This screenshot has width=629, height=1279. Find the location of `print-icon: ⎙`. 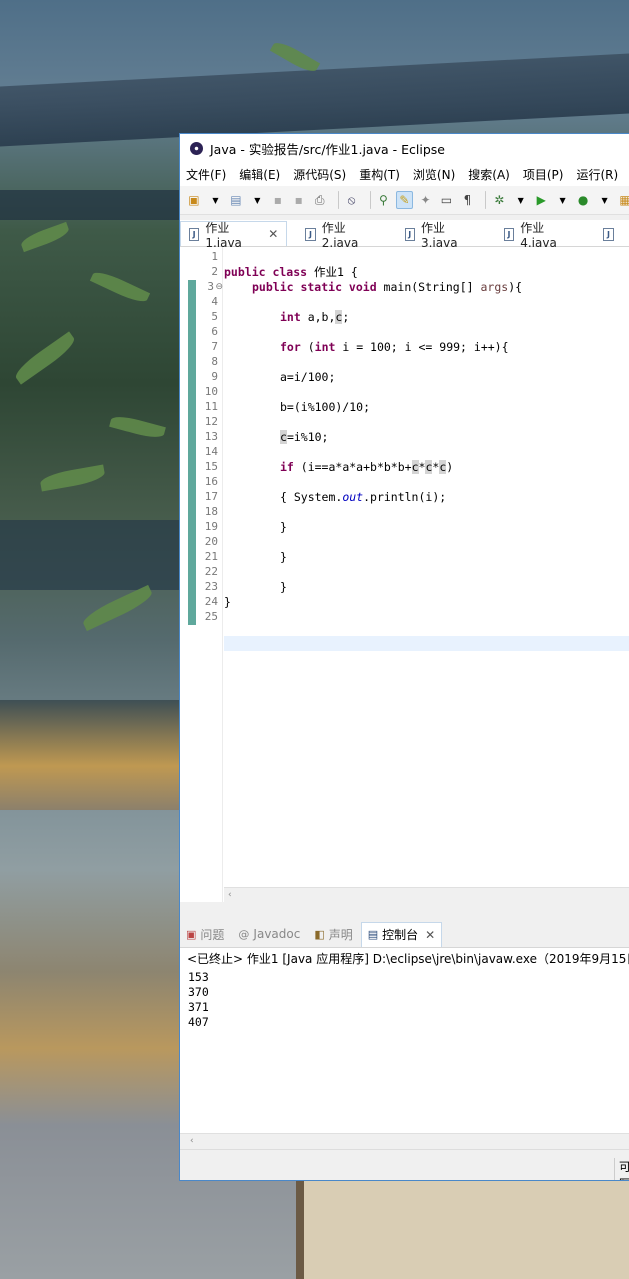

print-icon: ⎙ is located at coordinates (320, 200).